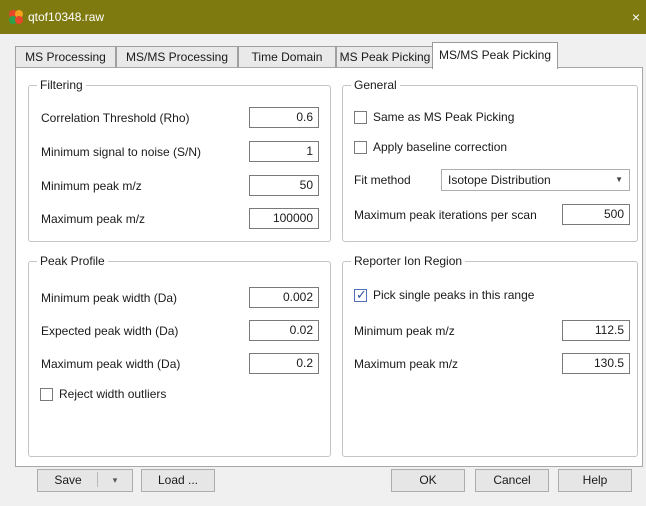 The image size is (646, 506). Describe the element at coordinates (287, 57) in the screenshot. I see `tab-time-domain: Time Domain` at that location.